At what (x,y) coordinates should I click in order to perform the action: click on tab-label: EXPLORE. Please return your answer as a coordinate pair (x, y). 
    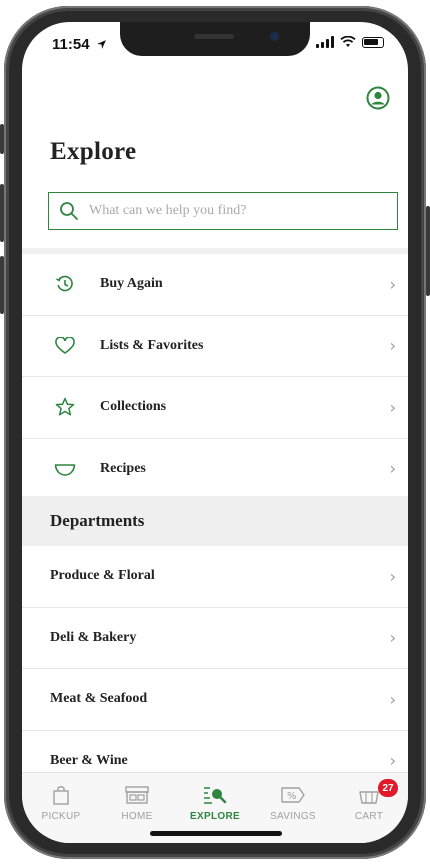
    Looking at the image, I should click on (215, 816).